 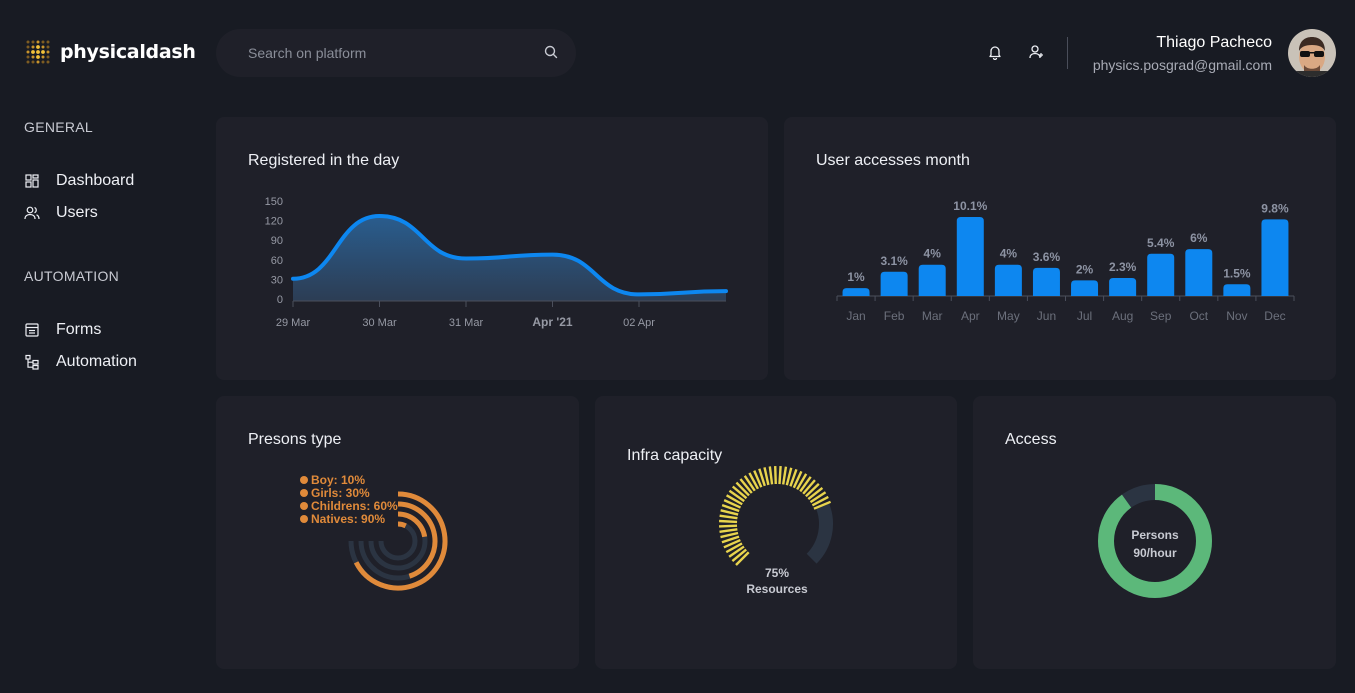 What do you see at coordinates (552, 322) in the screenshot?
I see `x-tick-label: Apr '21` at bounding box center [552, 322].